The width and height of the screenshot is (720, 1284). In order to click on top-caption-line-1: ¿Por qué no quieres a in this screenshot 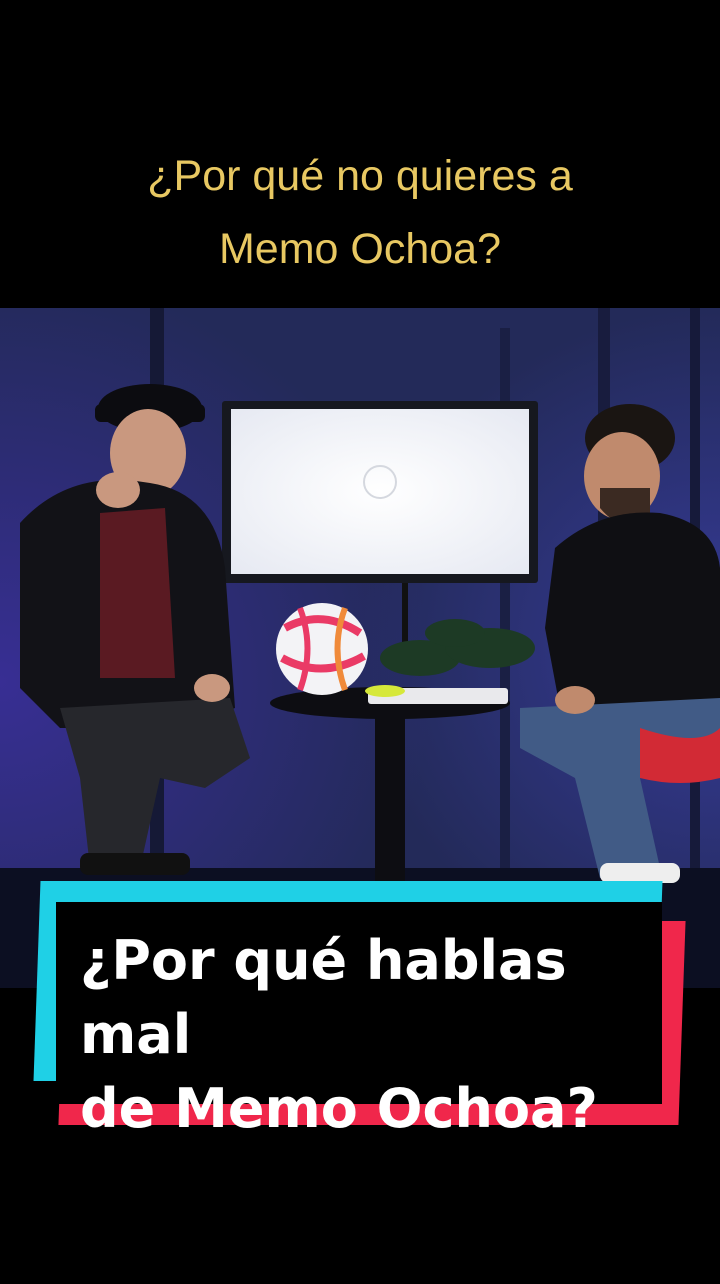, I will do `click(360, 176)`.